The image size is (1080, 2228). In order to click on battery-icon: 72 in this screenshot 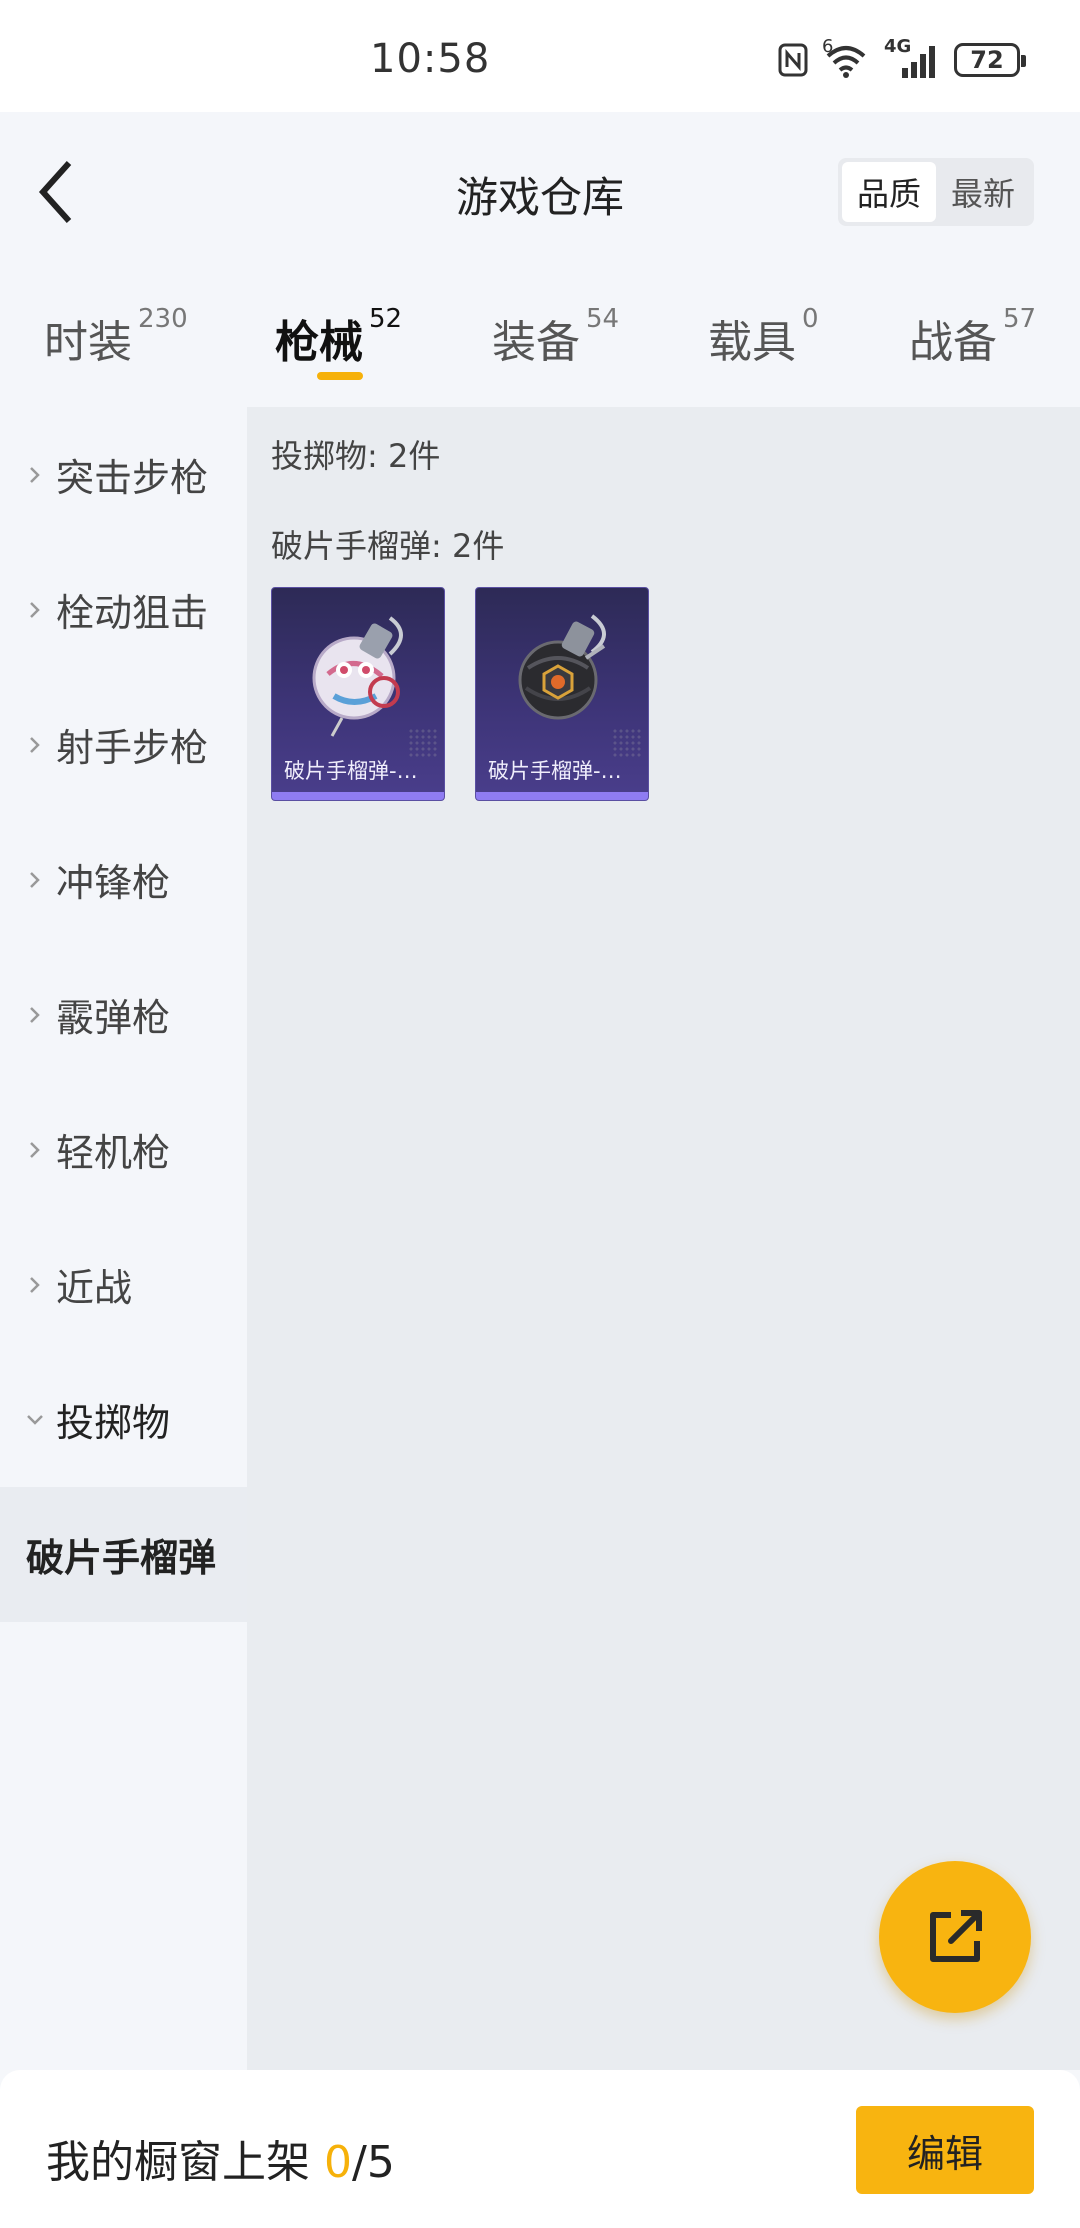, I will do `click(990, 60)`.